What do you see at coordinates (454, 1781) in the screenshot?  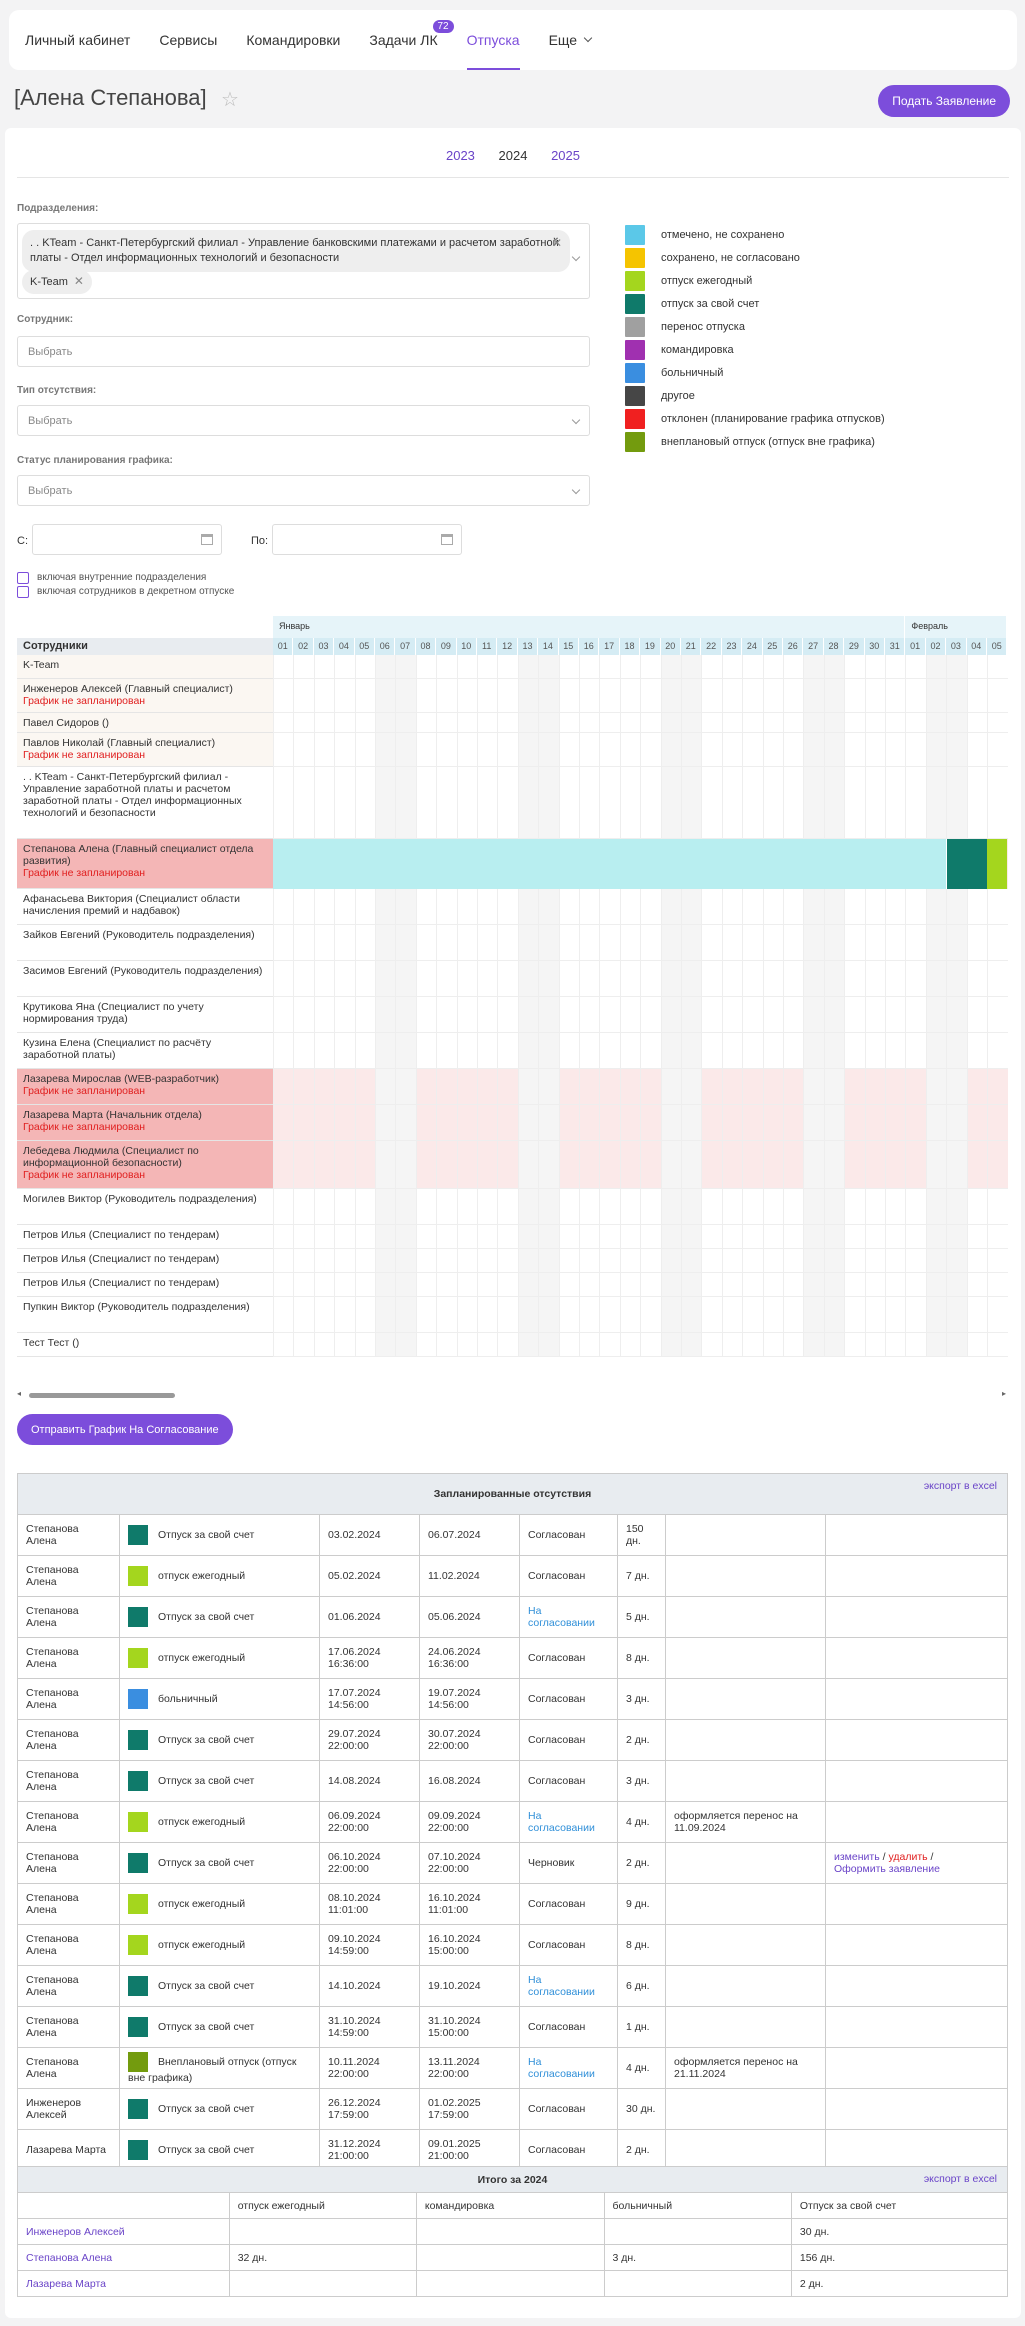 I see `date-to: 16.08.2024` at bounding box center [454, 1781].